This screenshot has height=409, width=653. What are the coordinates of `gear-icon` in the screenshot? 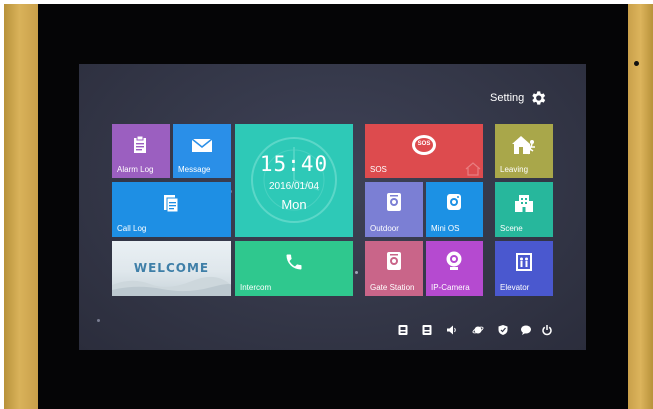 It's located at (539, 98).